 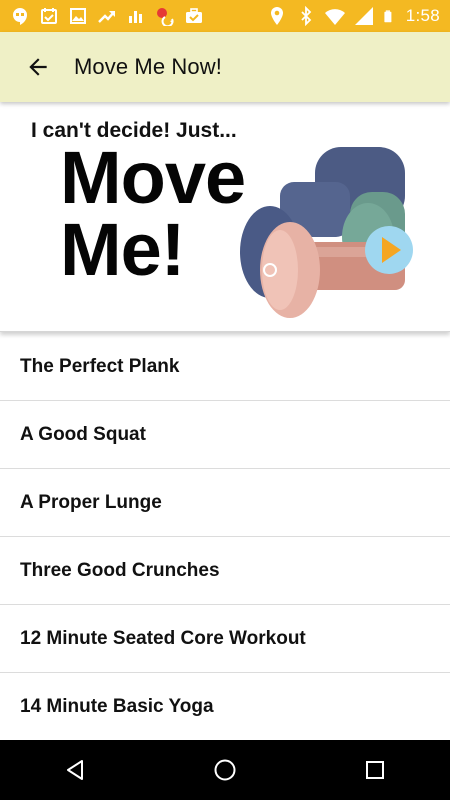 I want to click on battery-icon, so click(x=388, y=16).